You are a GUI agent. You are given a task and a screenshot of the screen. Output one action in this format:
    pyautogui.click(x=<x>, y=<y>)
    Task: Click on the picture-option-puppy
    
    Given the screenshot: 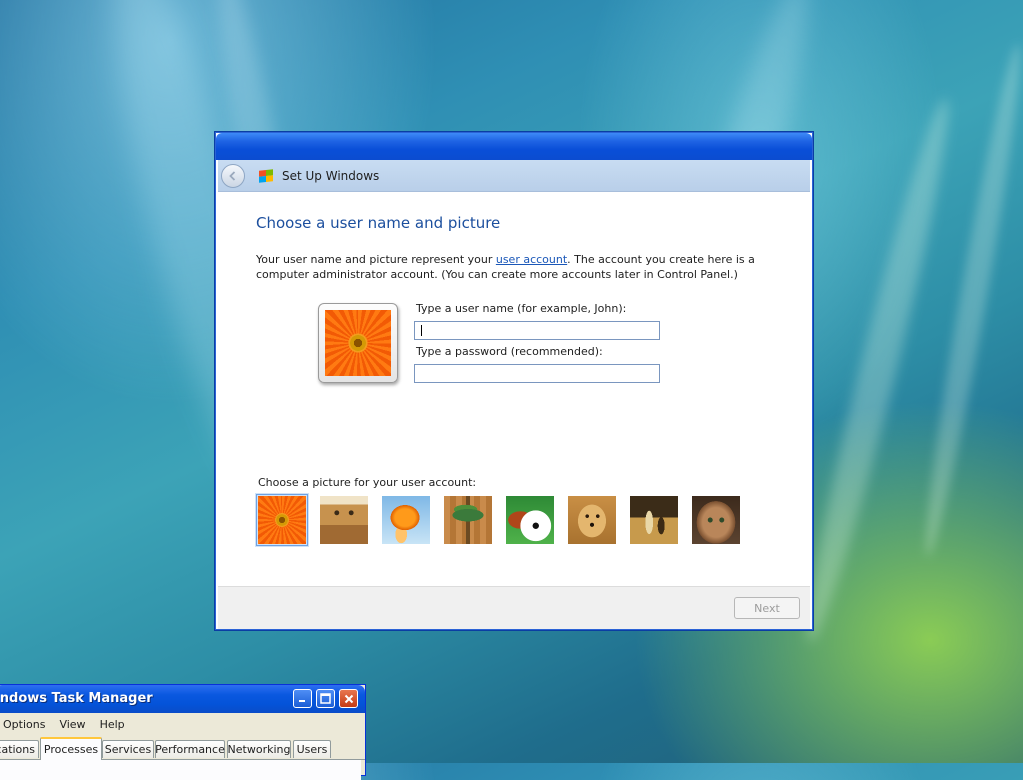 What is the action you would take?
    pyautogui.click(x=592, y=520)
    